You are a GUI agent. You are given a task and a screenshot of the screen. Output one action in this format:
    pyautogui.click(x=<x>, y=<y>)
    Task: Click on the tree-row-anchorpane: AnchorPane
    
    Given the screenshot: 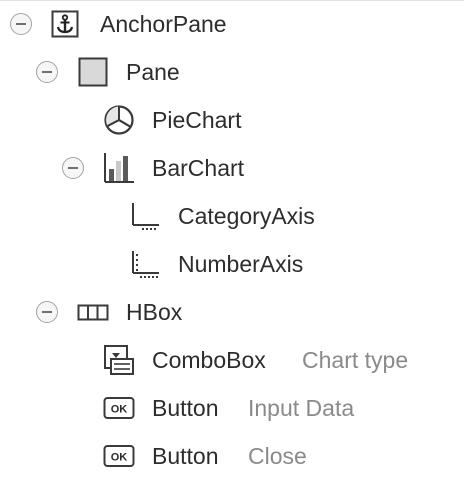 What is the action you would take?
    pyautogui.click(x=232, y=24)
    